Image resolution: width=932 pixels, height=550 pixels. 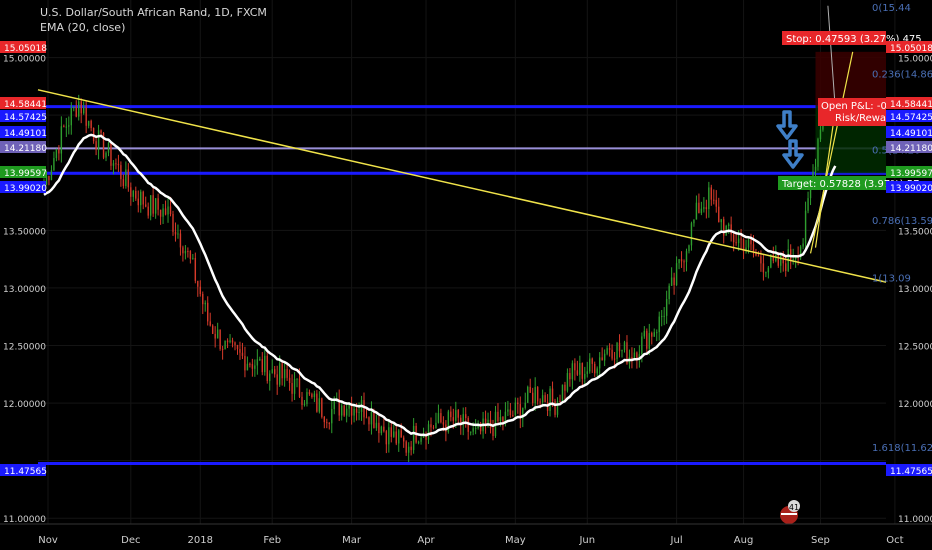 I want to click on price-tick-label: 13.00000, so click(x=915, y=290).